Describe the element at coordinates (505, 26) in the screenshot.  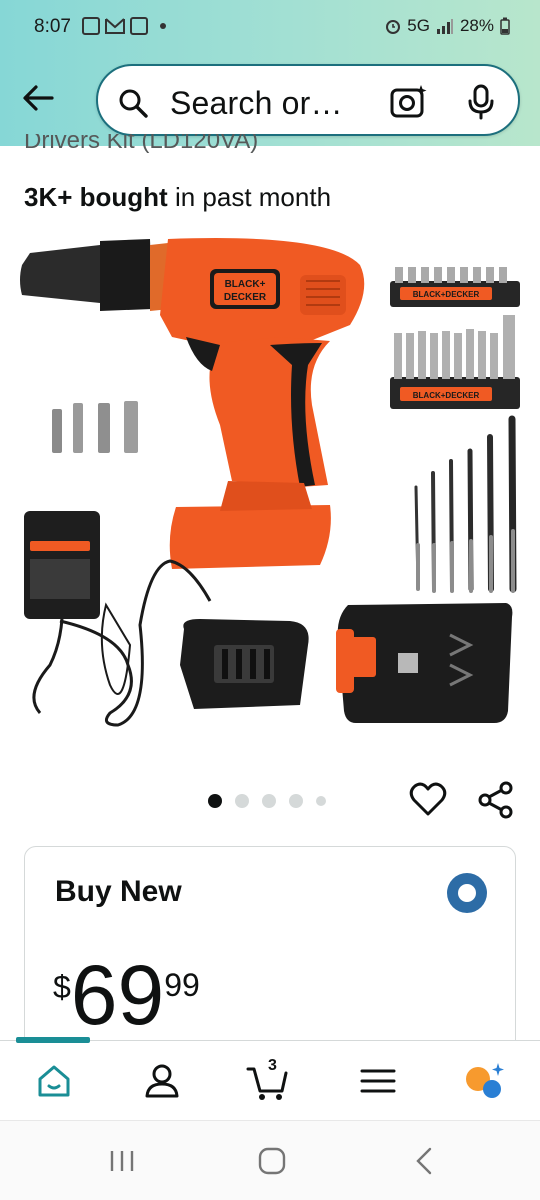
I see `battery-icon` at that location.